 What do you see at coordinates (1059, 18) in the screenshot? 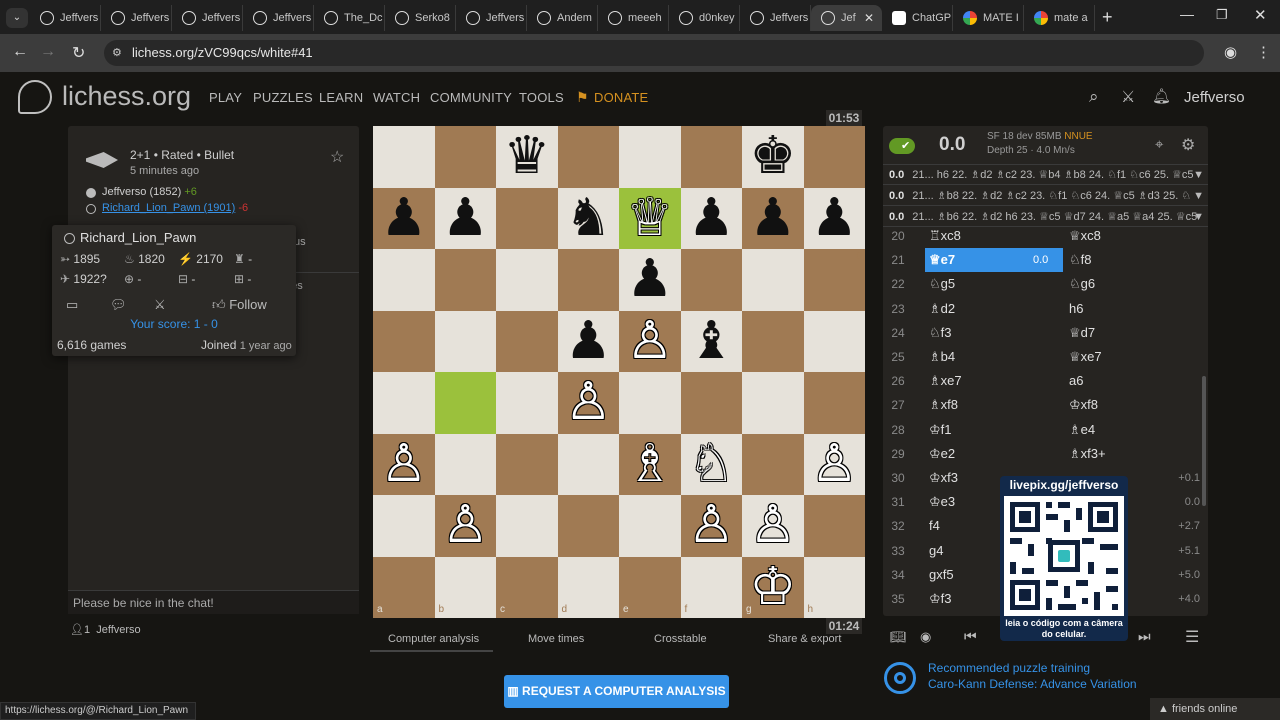
I see `browser-tab: mate a` at bounding box center [1059, 18].